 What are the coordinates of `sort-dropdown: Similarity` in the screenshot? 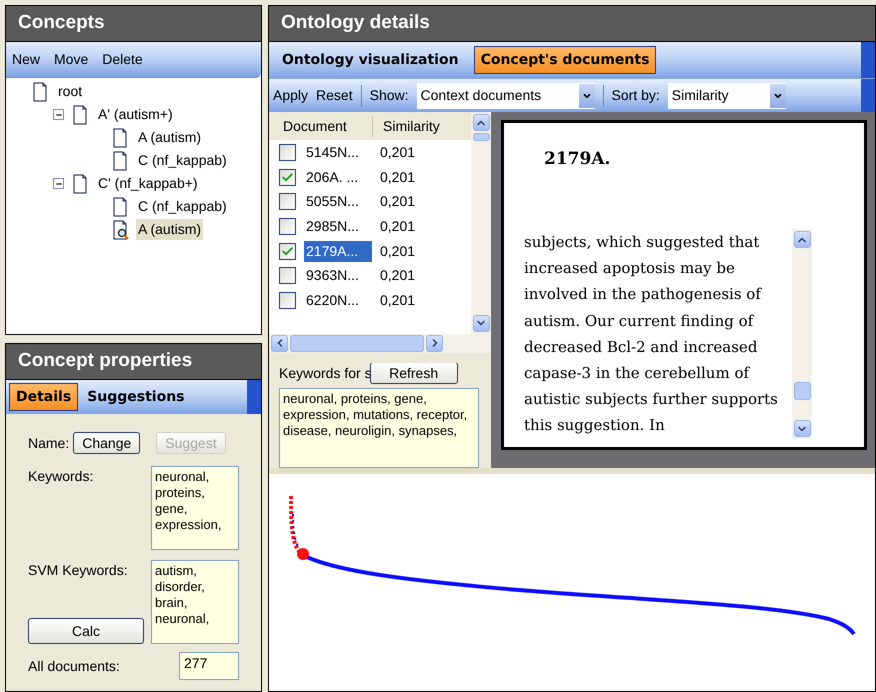 It's located at (727, 95).